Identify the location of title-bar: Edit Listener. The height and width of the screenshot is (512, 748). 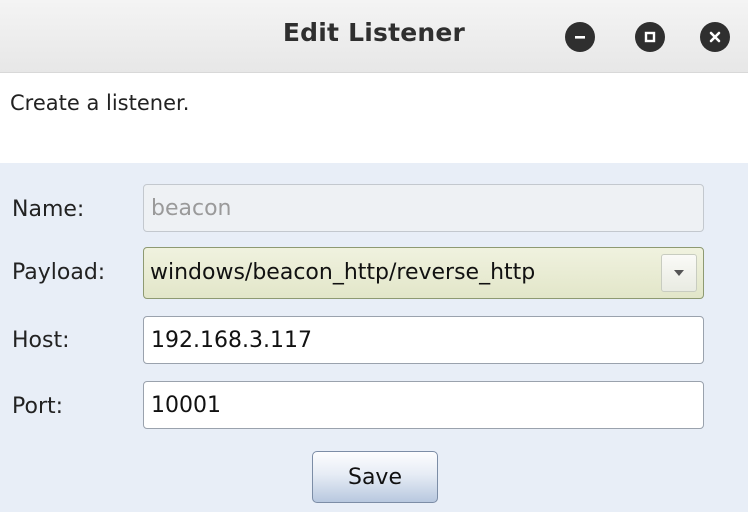
(374, 36).